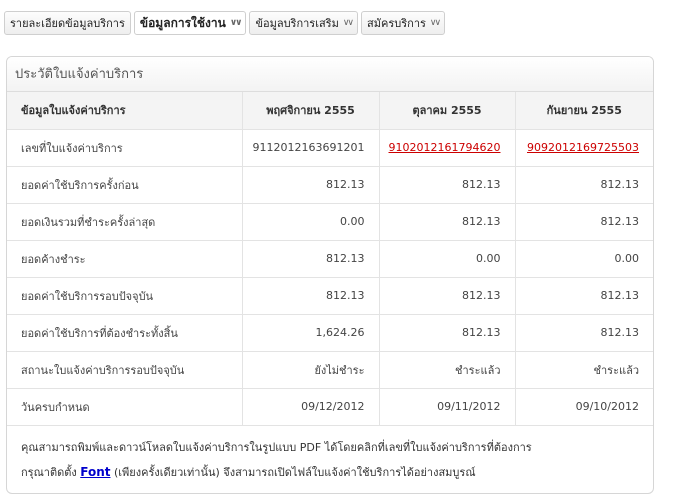 This screenshot has width=673, height=499. I want to click on tab-apply-service: สมัครบริการ ∨∨, so click(403, 23).